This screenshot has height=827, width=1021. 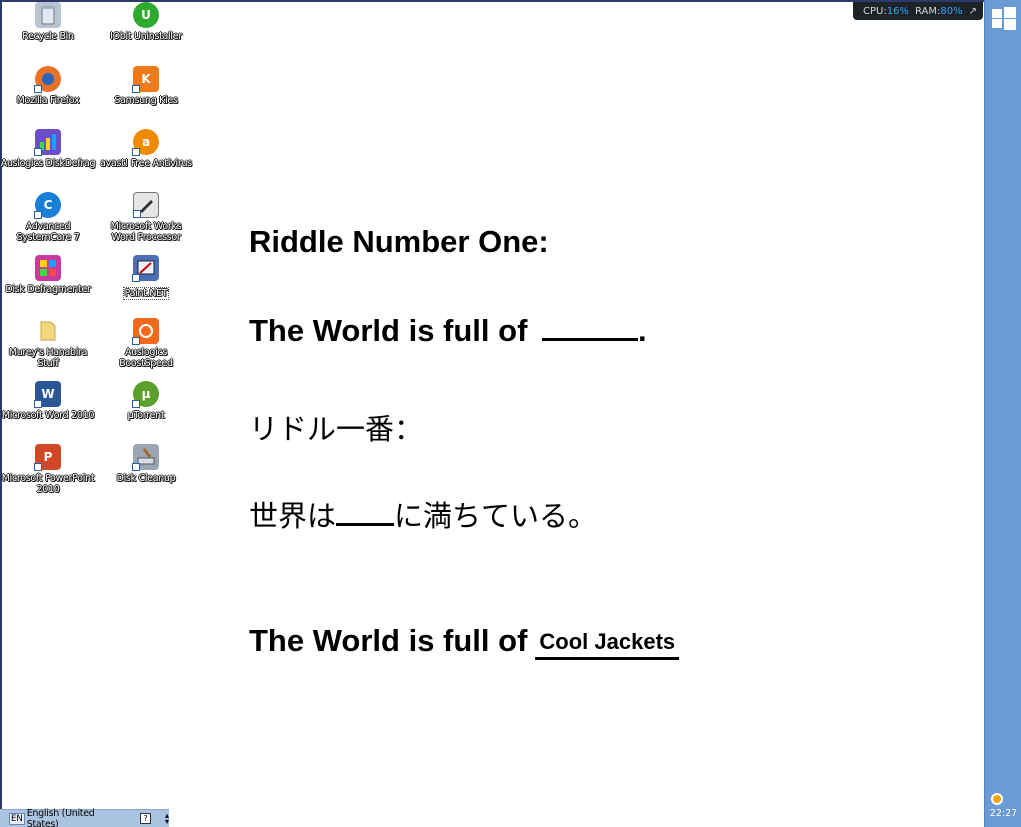 I want to click on cpu-value: 16%, so click(x=897, y=11).